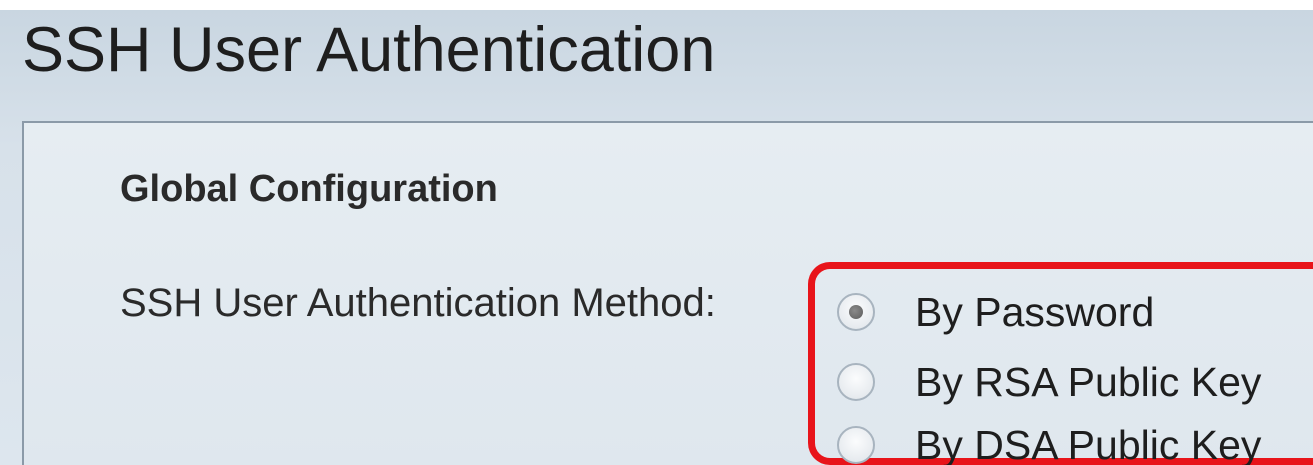 The width and height of the screenshot is (1313, 465). Describe the element at coordinates (1088, 382) in the screenshot. I see `radio-label-by-rsa-public-key: By RSA Public Key` at that location.